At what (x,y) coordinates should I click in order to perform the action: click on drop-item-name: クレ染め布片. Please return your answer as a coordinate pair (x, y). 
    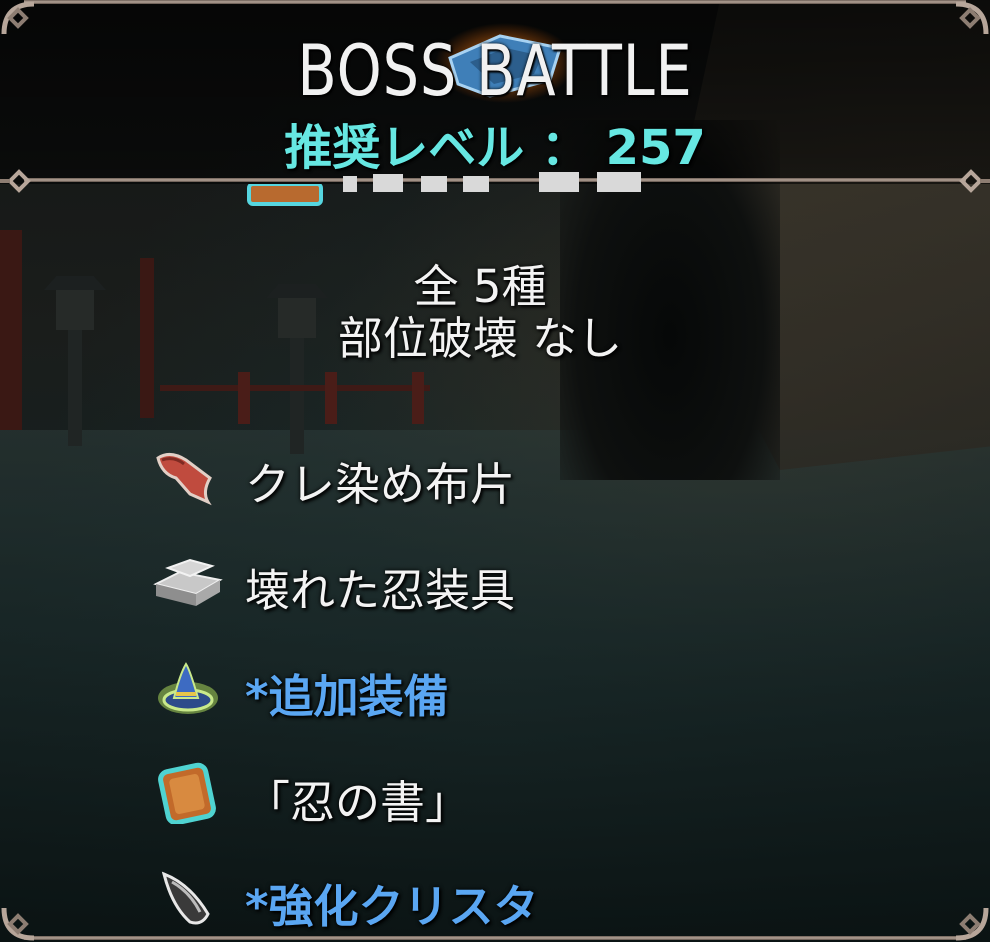
    Looking at the image, I should click on (380, 484).